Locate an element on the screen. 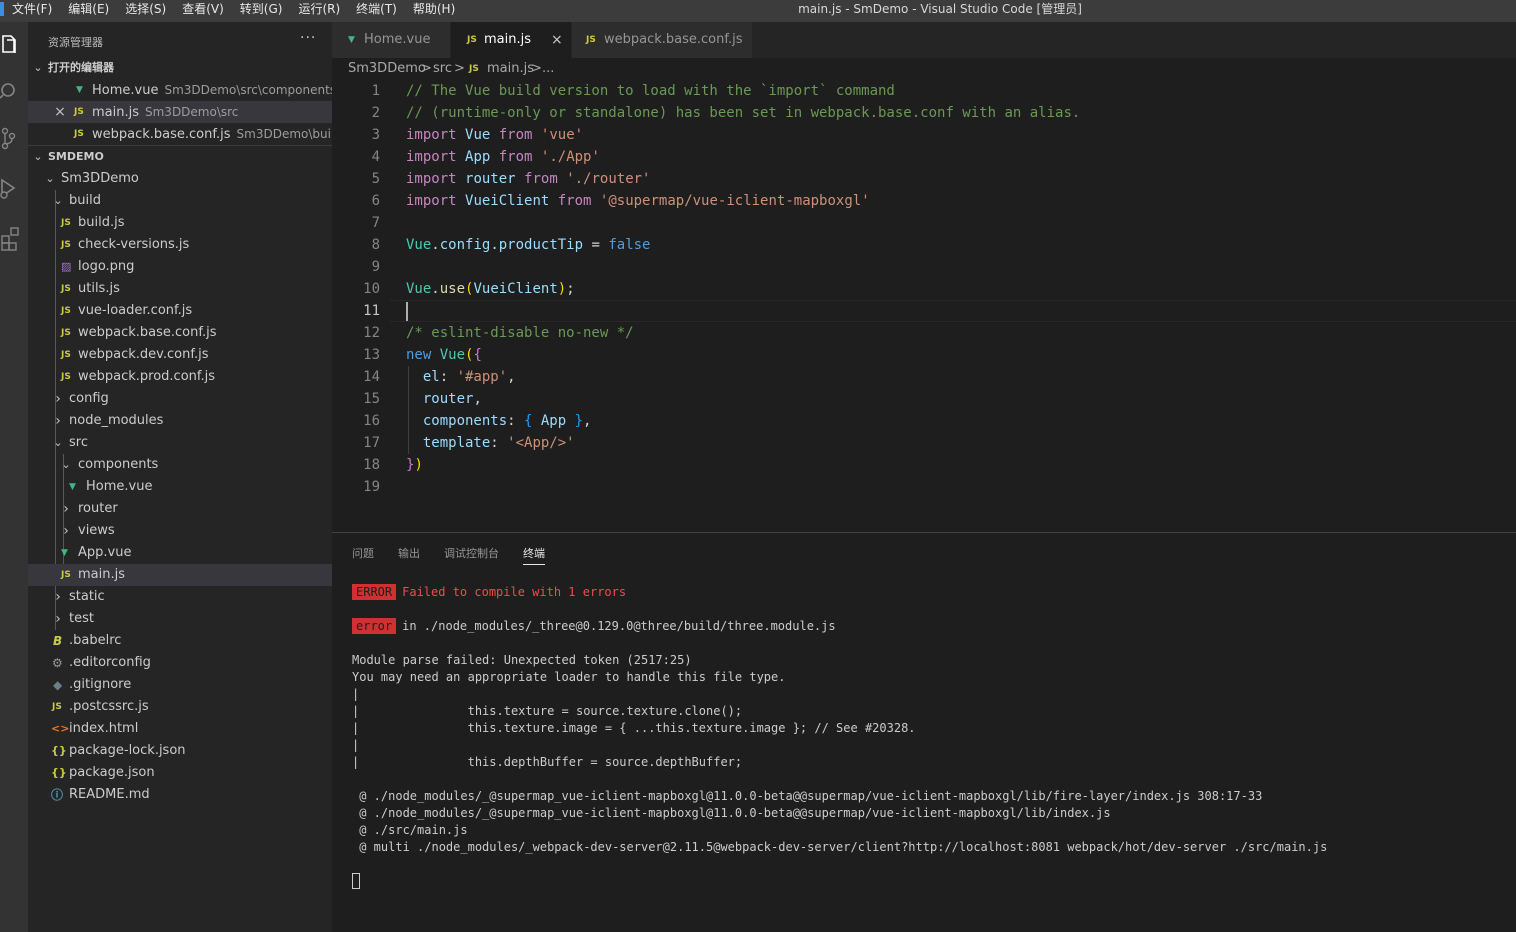  tree-folder: › views is located at coordinates (180, 531).